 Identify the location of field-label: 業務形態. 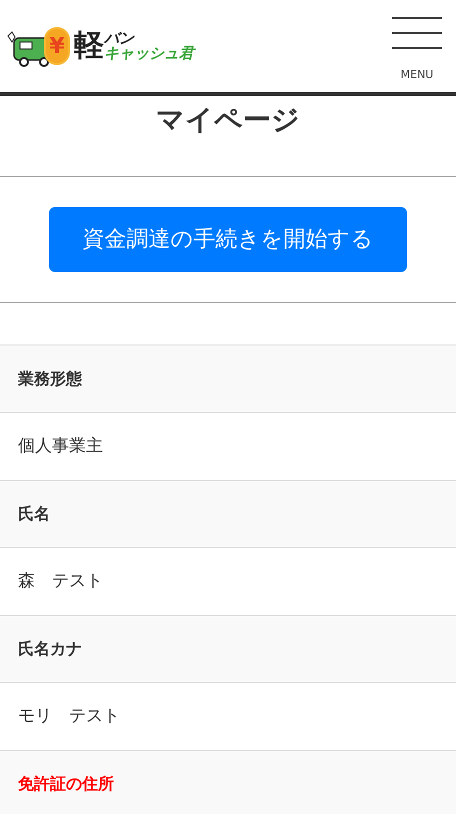
(50, 379).